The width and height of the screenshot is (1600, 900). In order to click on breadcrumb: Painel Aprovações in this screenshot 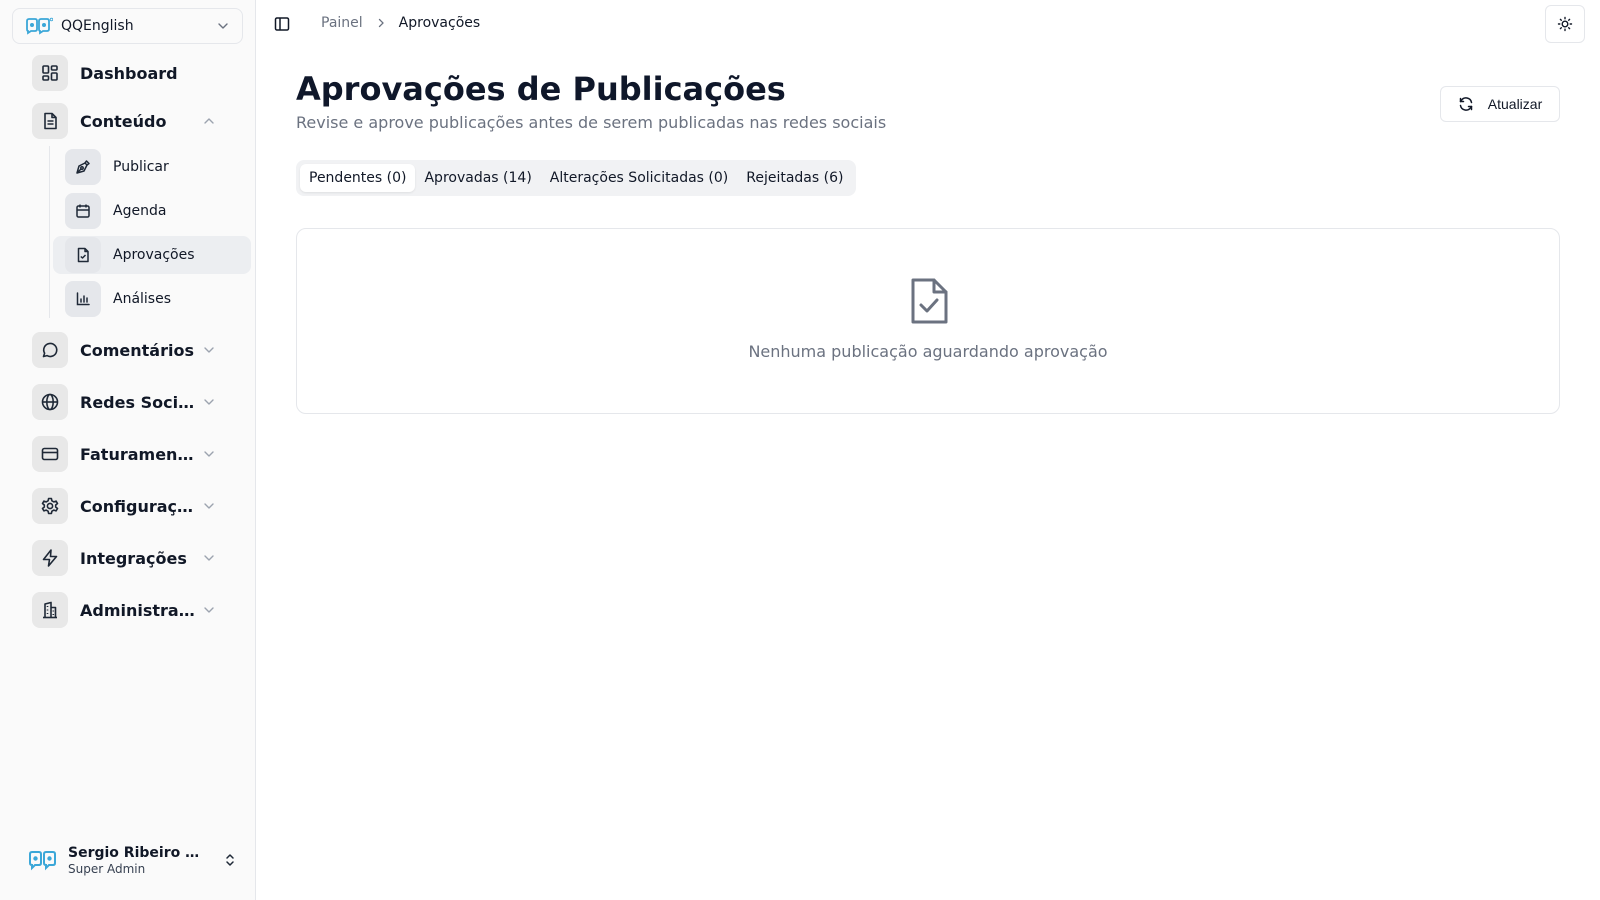, I will do `click(400, 23)`.